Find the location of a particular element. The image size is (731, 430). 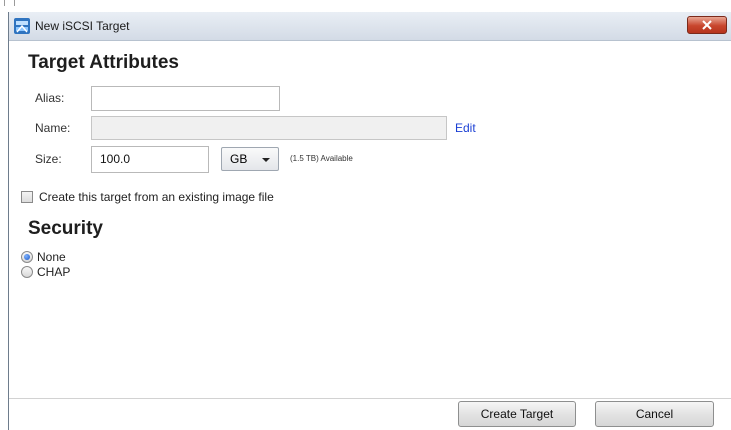

cancel-button: Cancel is located at coordinates (654, 414).